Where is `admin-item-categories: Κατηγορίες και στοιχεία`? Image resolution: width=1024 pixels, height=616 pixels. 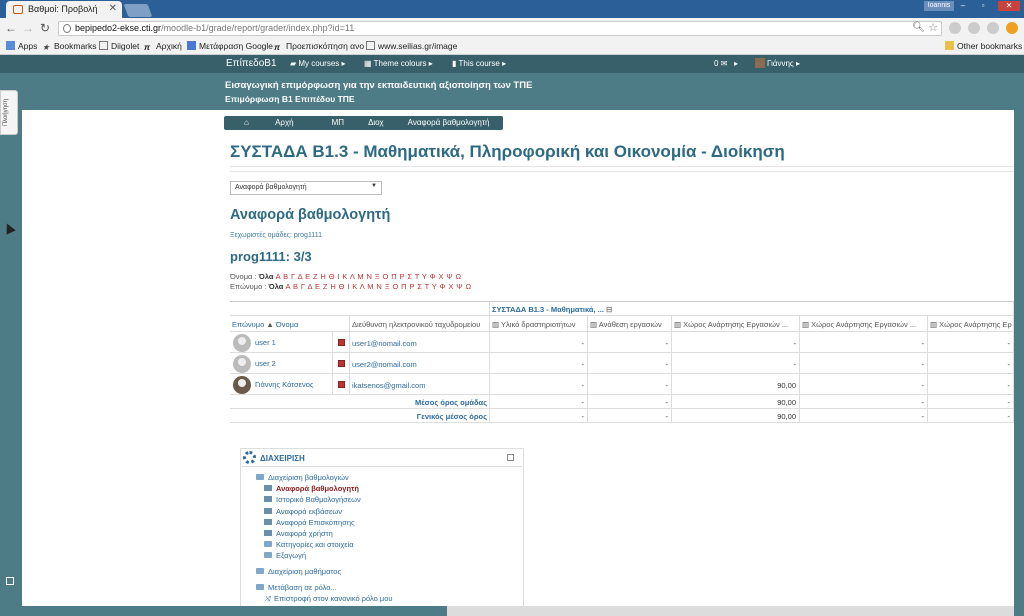 admin-item-categories: Κατηγορίες και στοιχεία is located at coordinates (309, 544).